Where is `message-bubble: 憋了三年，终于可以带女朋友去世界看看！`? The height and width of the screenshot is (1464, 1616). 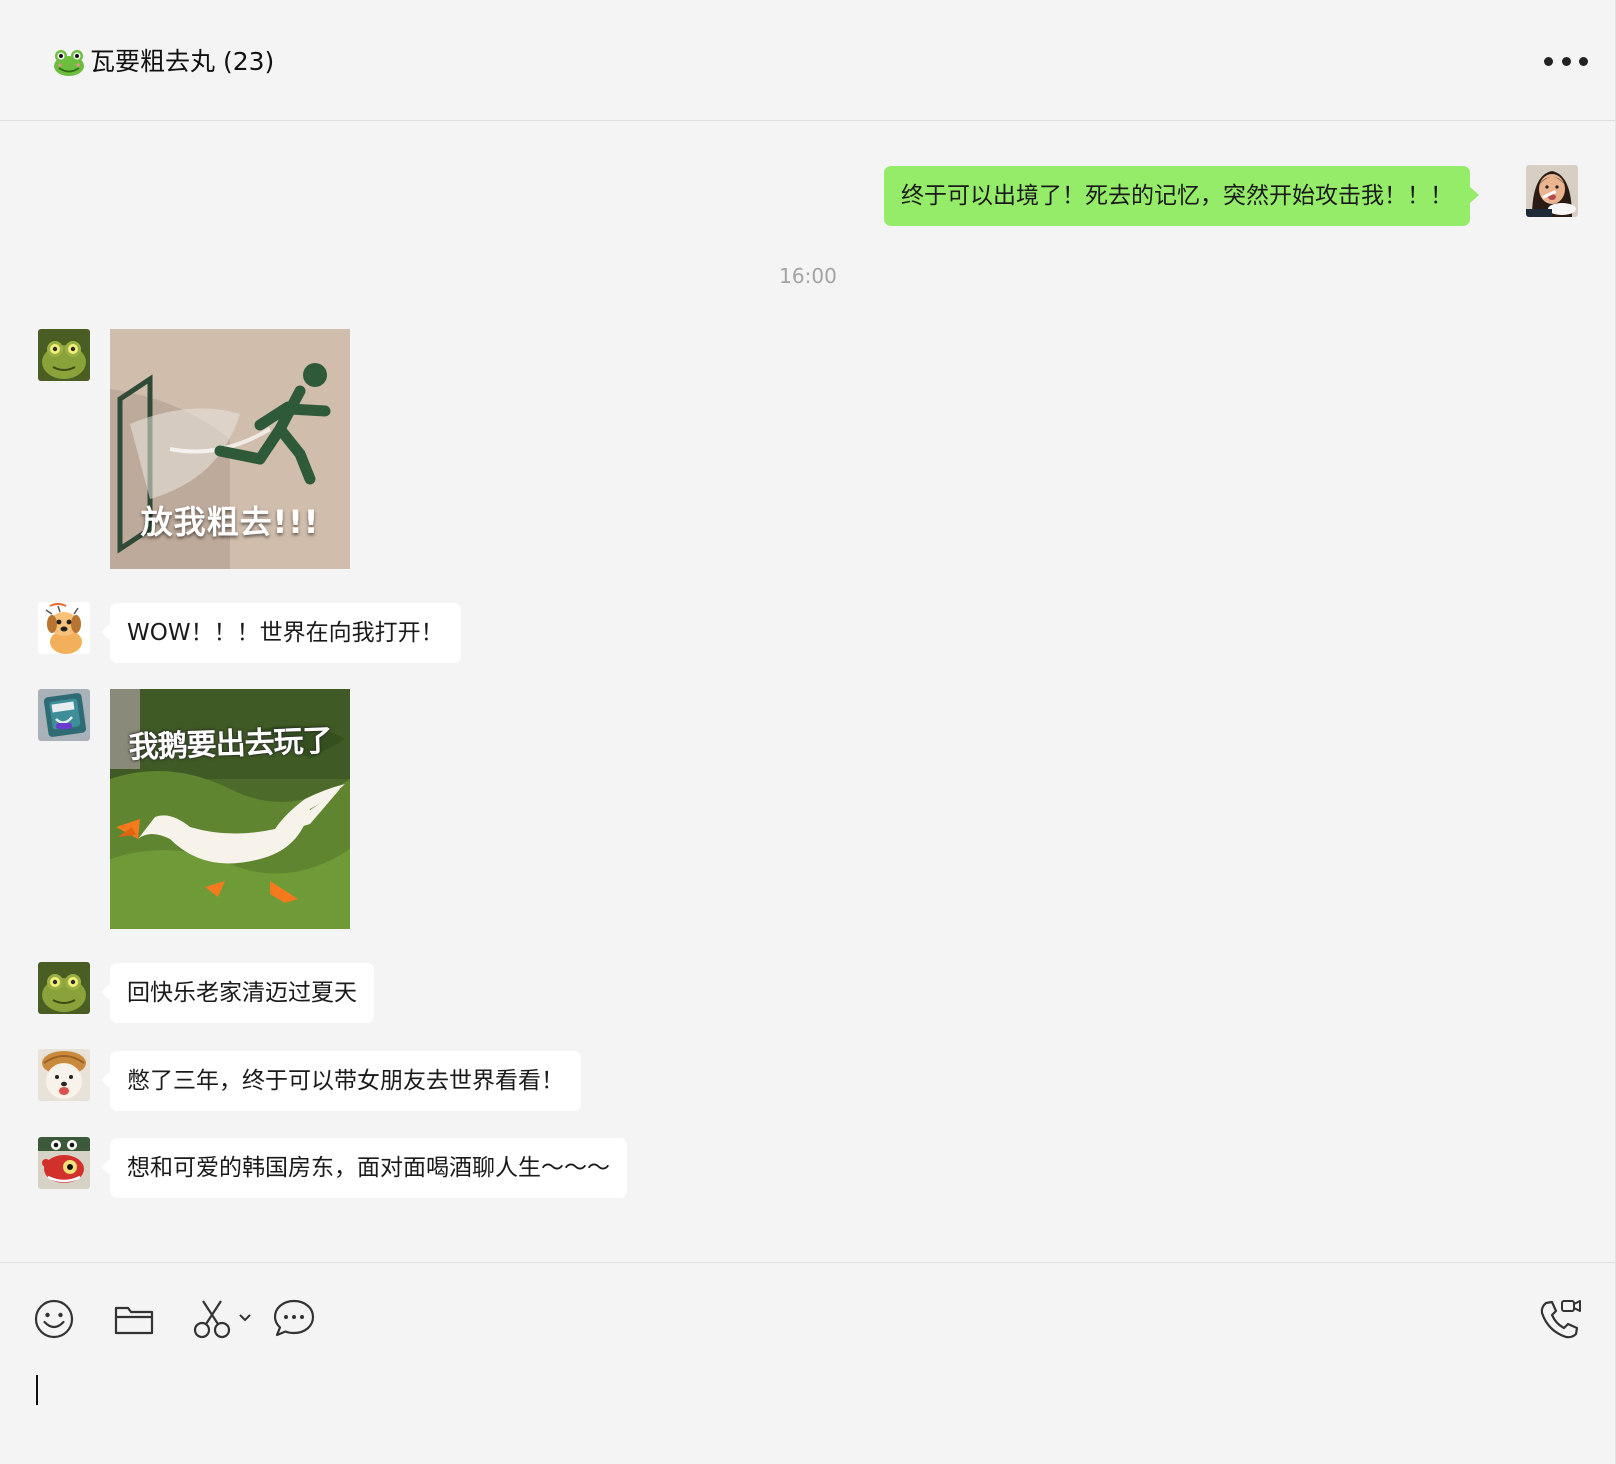
message-bubble: 憋了三年，终于可以带女朋友去世界看看！ is located at coordinates (341, 1081).